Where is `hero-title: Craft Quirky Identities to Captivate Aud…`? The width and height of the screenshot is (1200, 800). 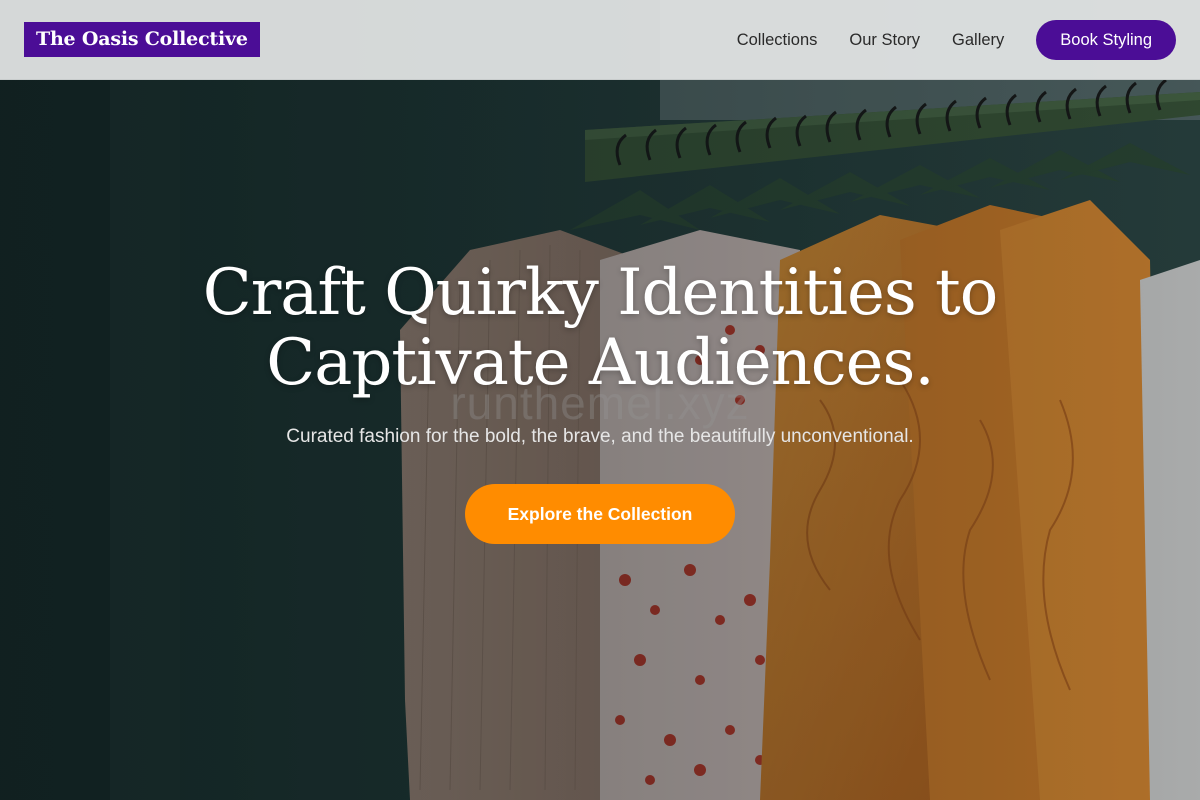
hero-title: Craft Quirky Identities to Captivate Aud… is located at coordinates (600, 328).